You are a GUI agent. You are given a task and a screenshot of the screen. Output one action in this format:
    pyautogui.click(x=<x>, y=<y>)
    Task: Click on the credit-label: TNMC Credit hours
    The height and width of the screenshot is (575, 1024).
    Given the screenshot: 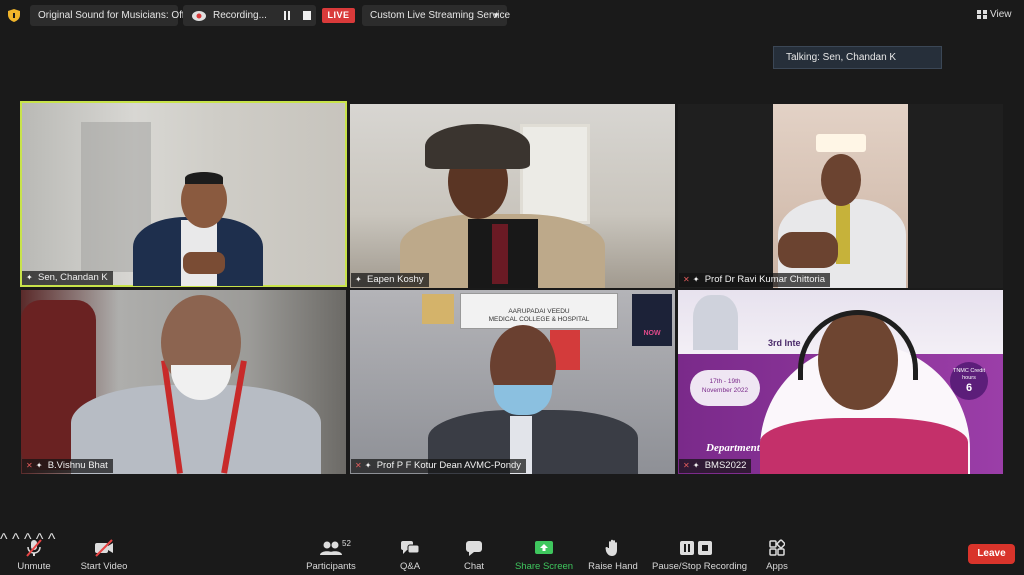 What is the action you would take?
    pyautogui.click(x=969, y=374)
    